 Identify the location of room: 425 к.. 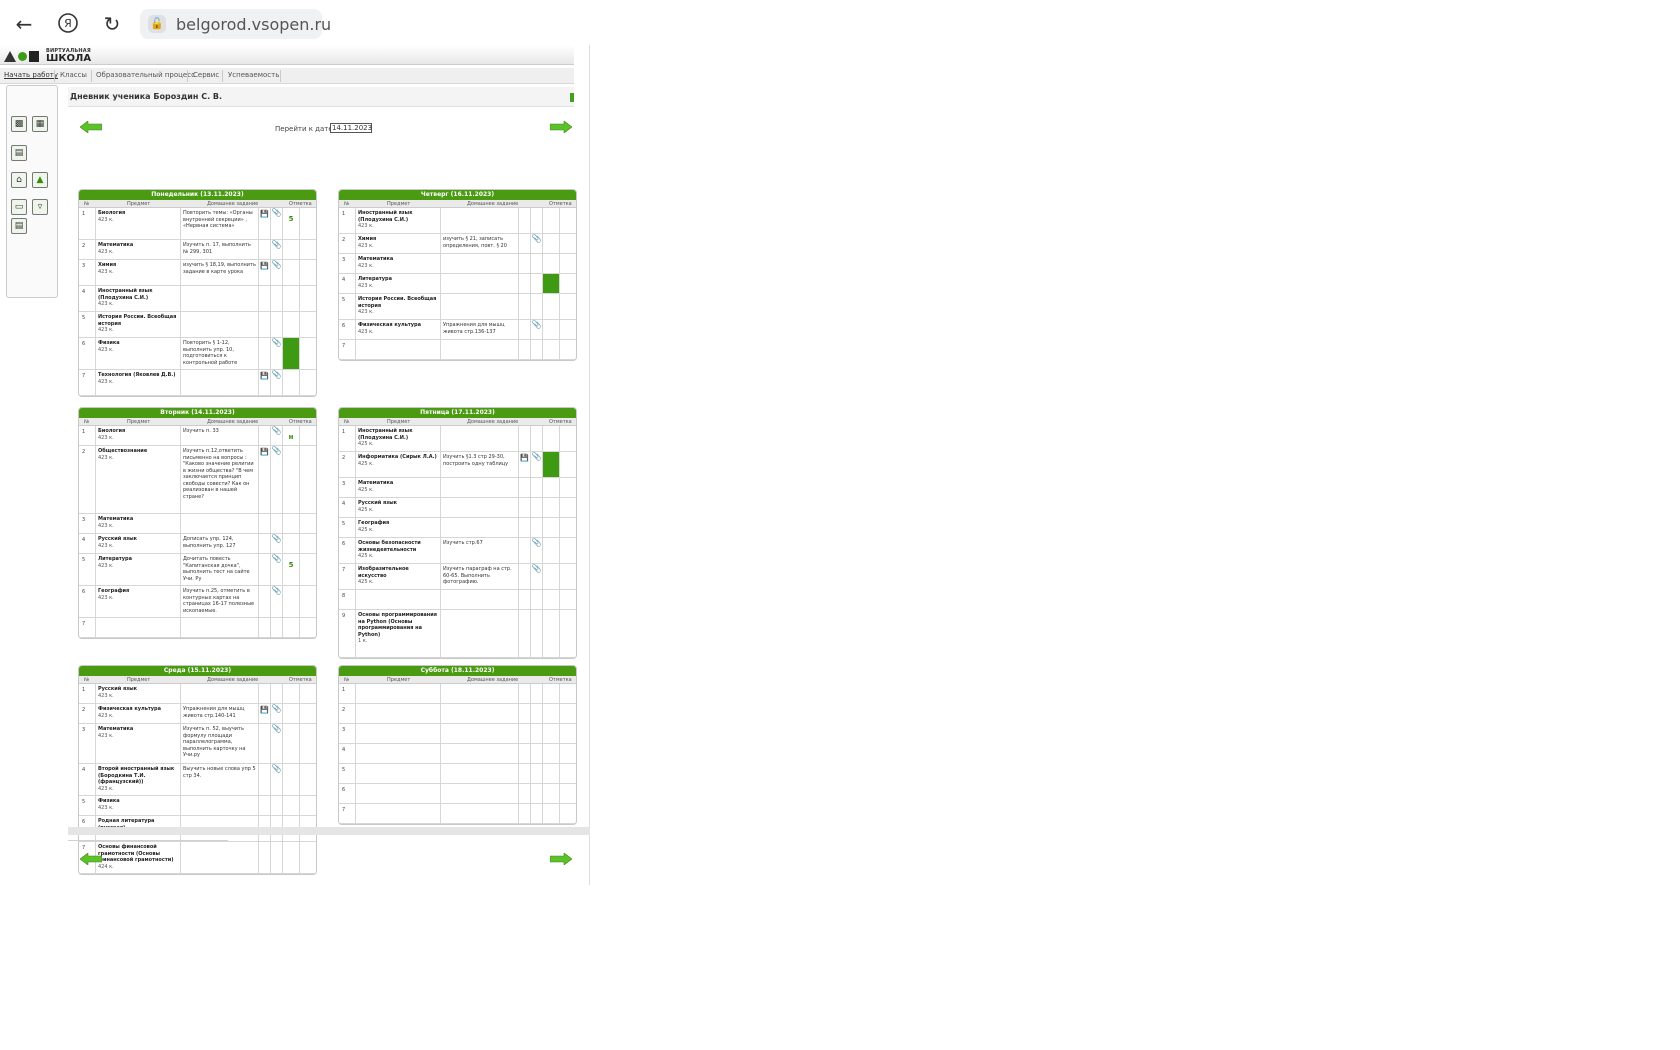
(366, 489).